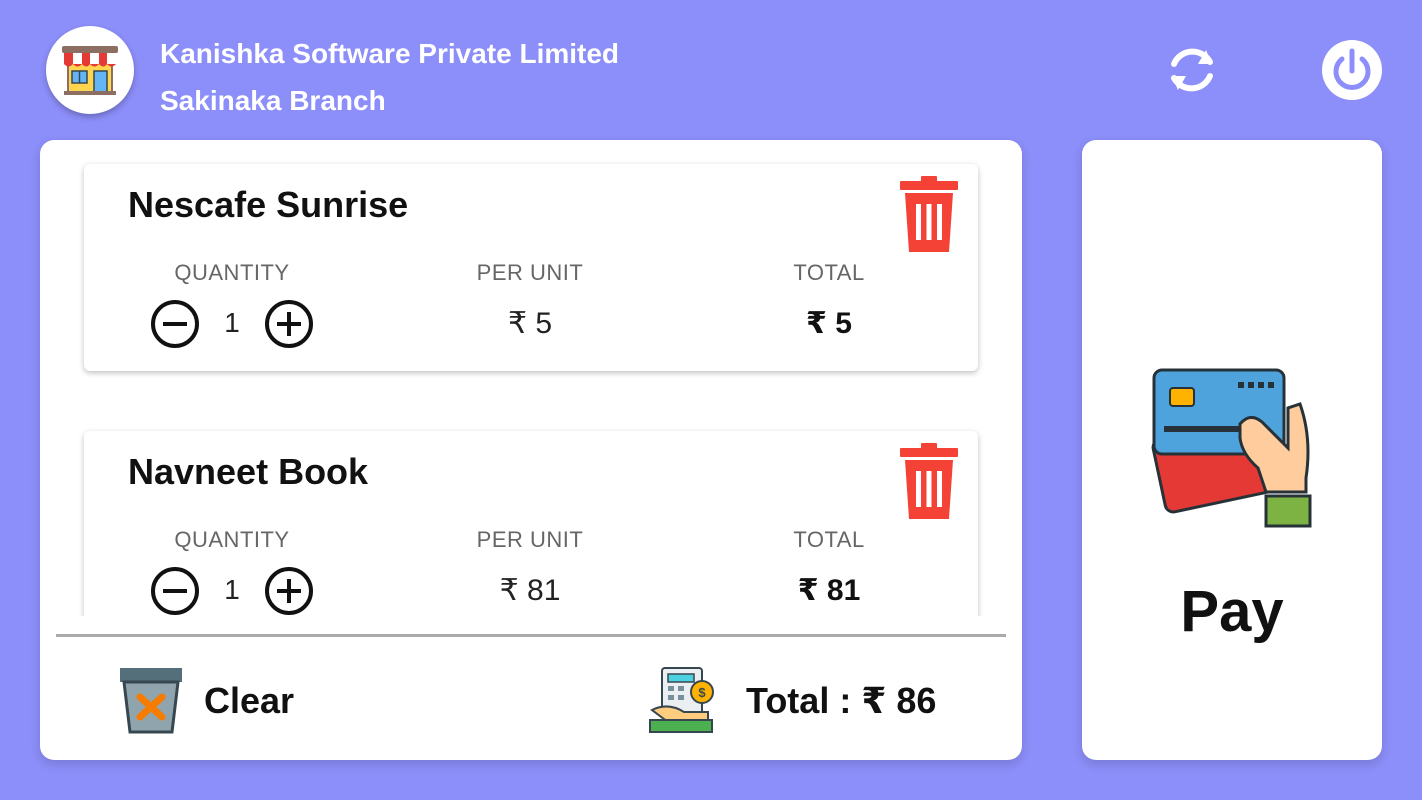 This screenshot has height=800, width=1422. Describe the element at coordinates (268, 204) in the screenshot. I see `item-name: Nescafe Sunrise` at that location.